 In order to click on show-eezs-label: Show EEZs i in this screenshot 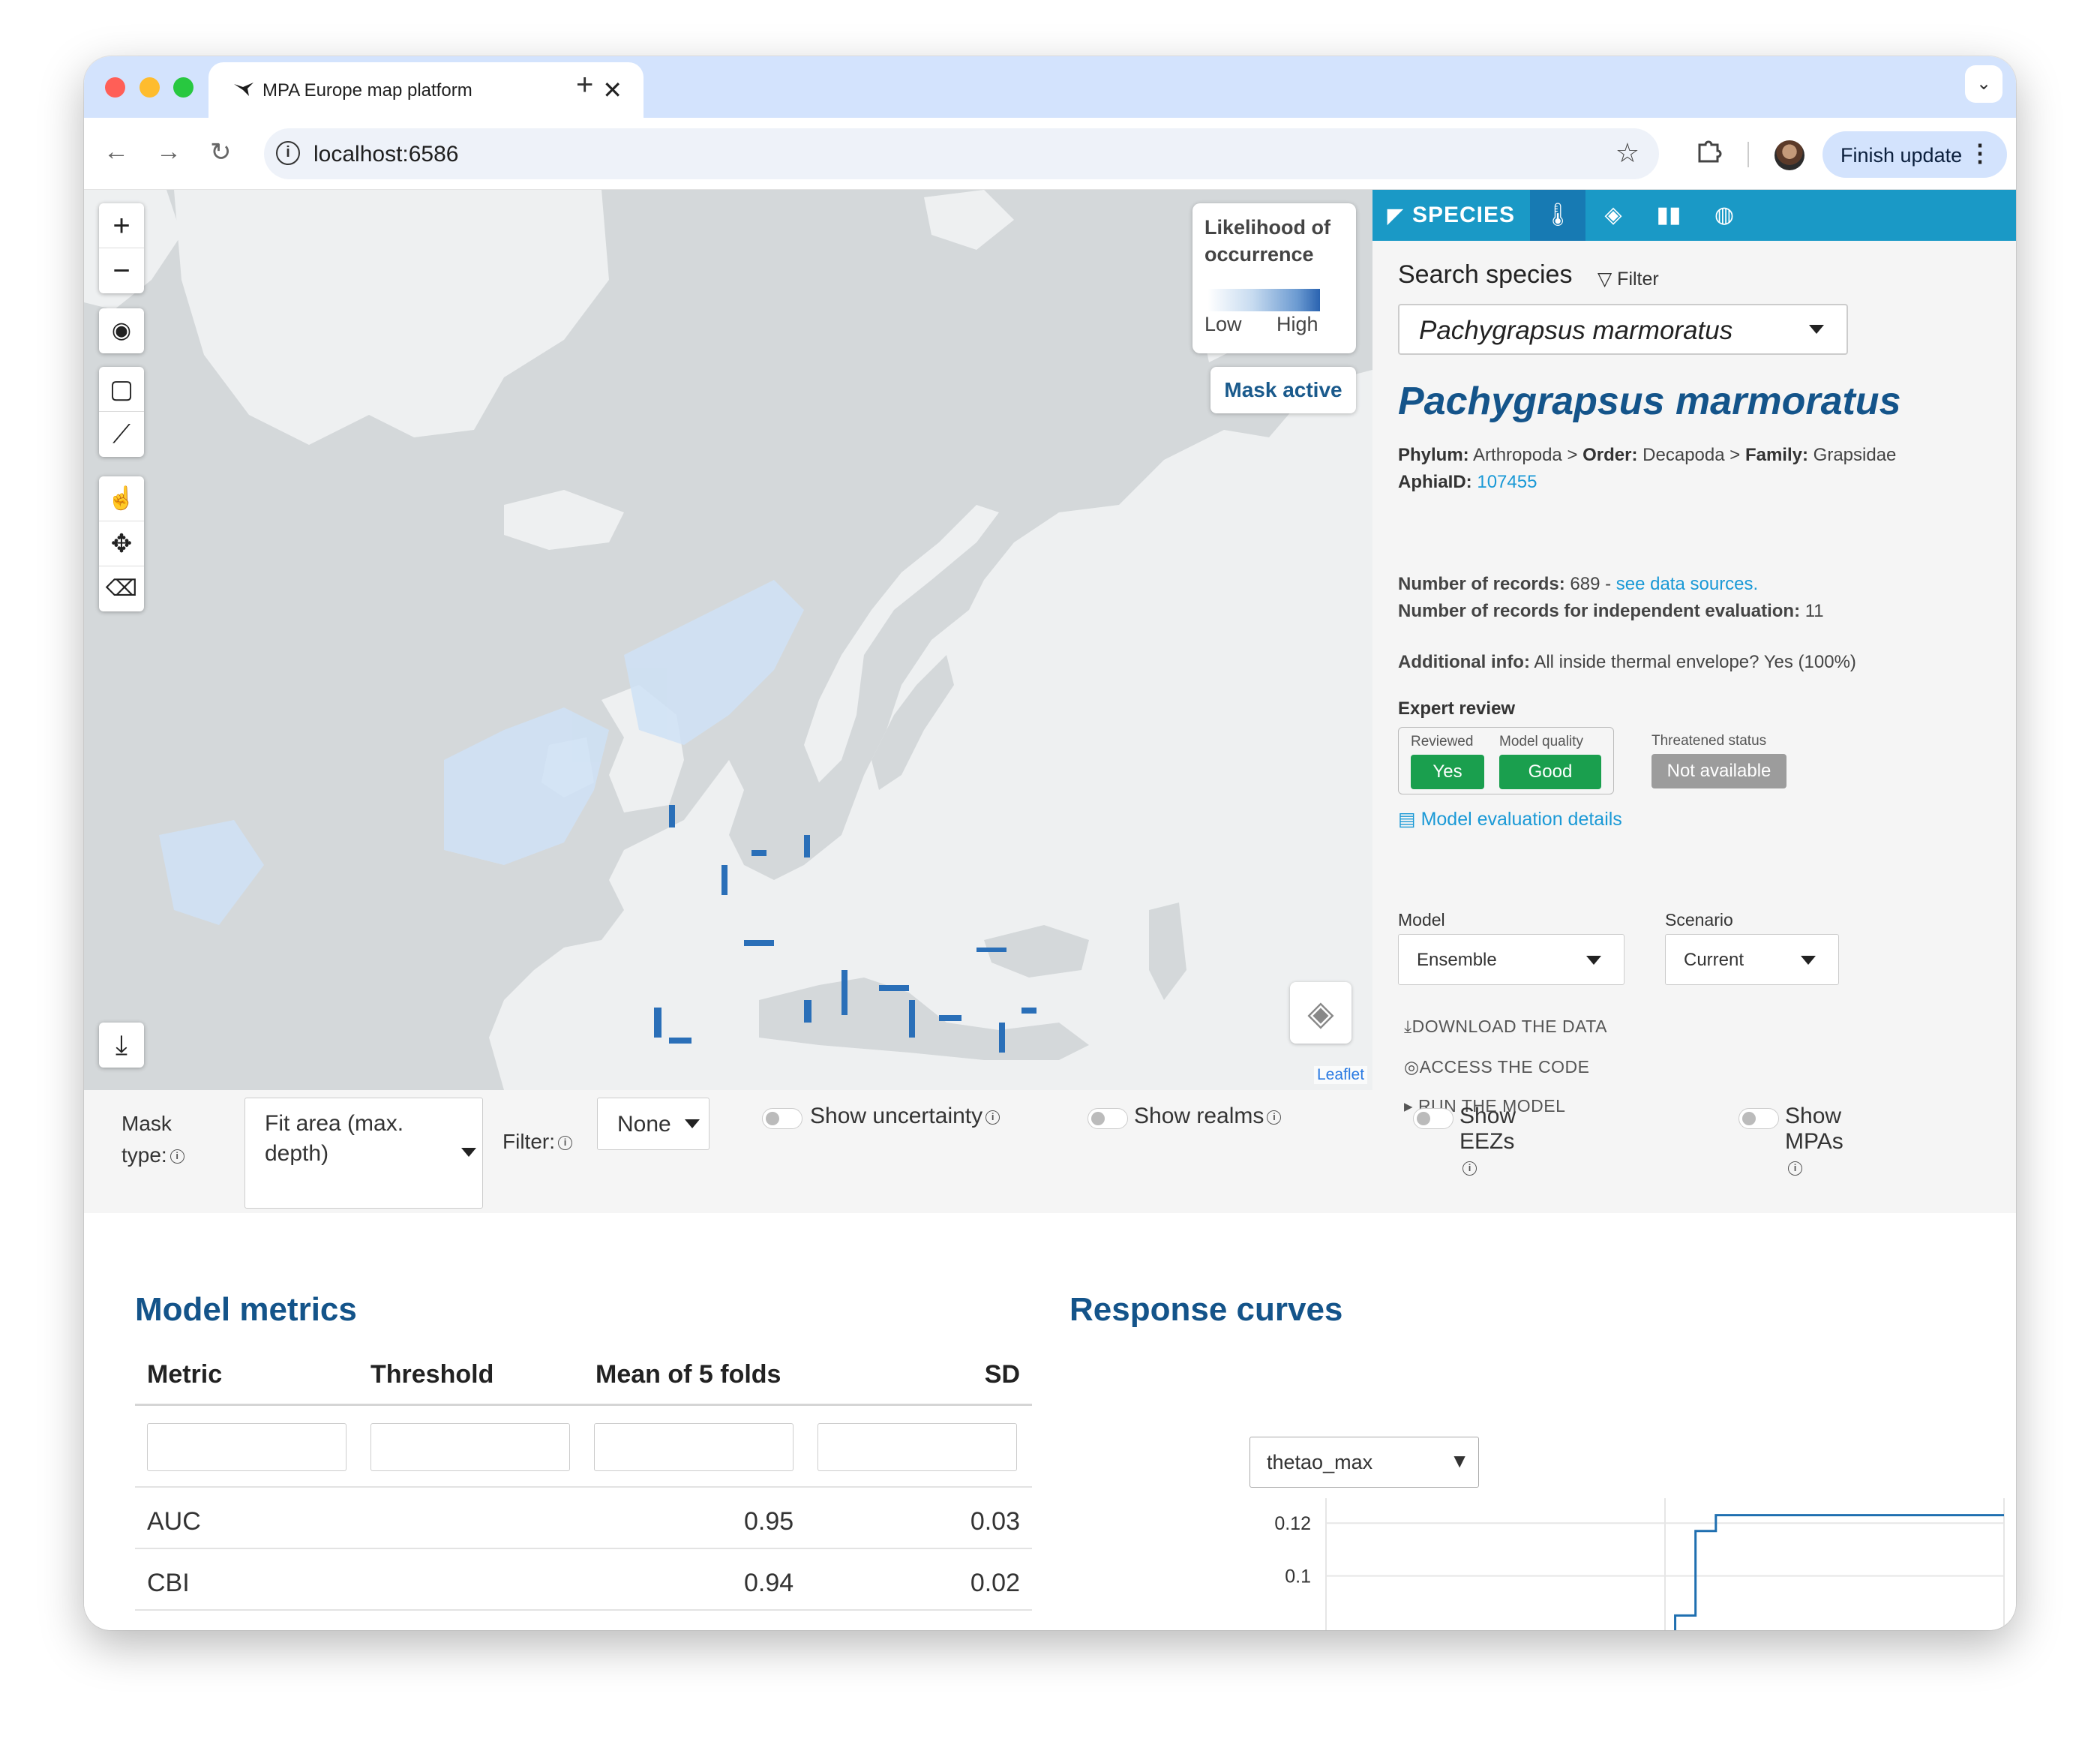, I will do `click(1488, 1142)`.